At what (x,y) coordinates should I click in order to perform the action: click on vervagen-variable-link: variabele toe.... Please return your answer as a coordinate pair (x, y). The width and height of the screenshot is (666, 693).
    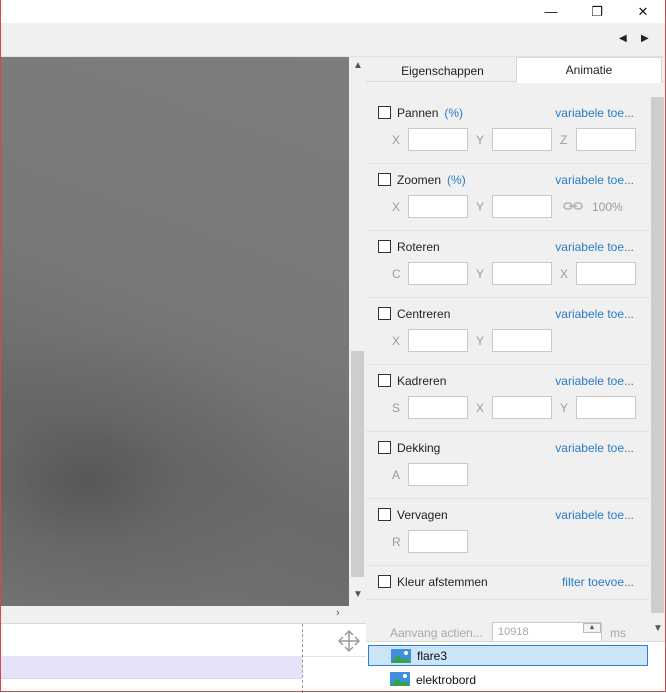
    Looking at the image, I should click on (594, 515).